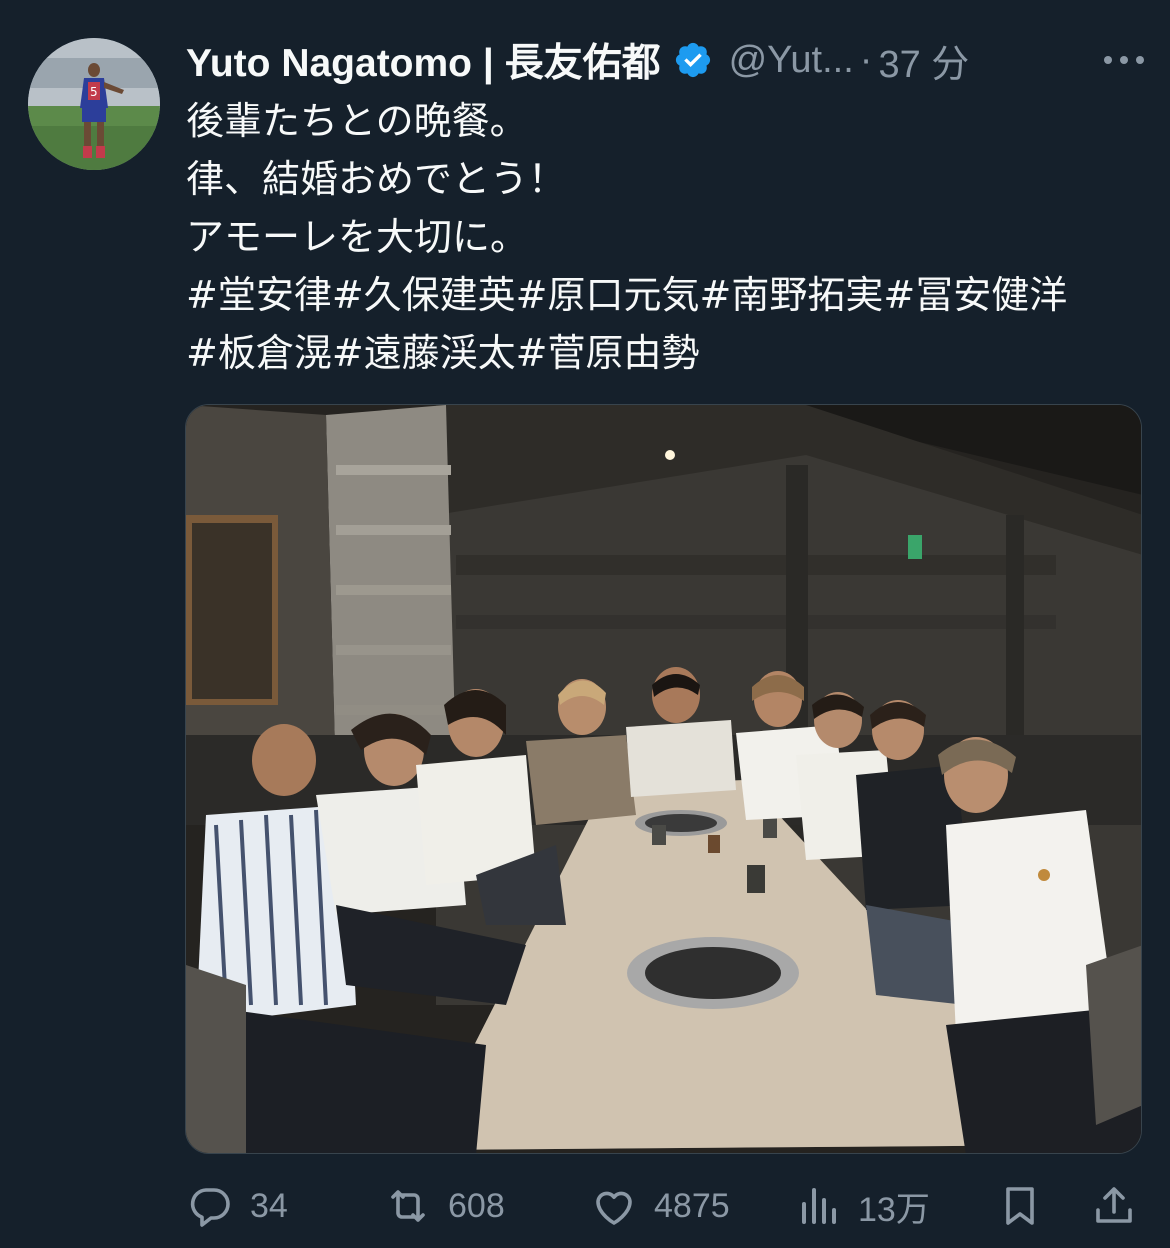  What do you see at coordinates (376, 179) in the screenshot?
I see `tweet-line: 律、結婚おめでとう！` at bounding box center [376, 179].